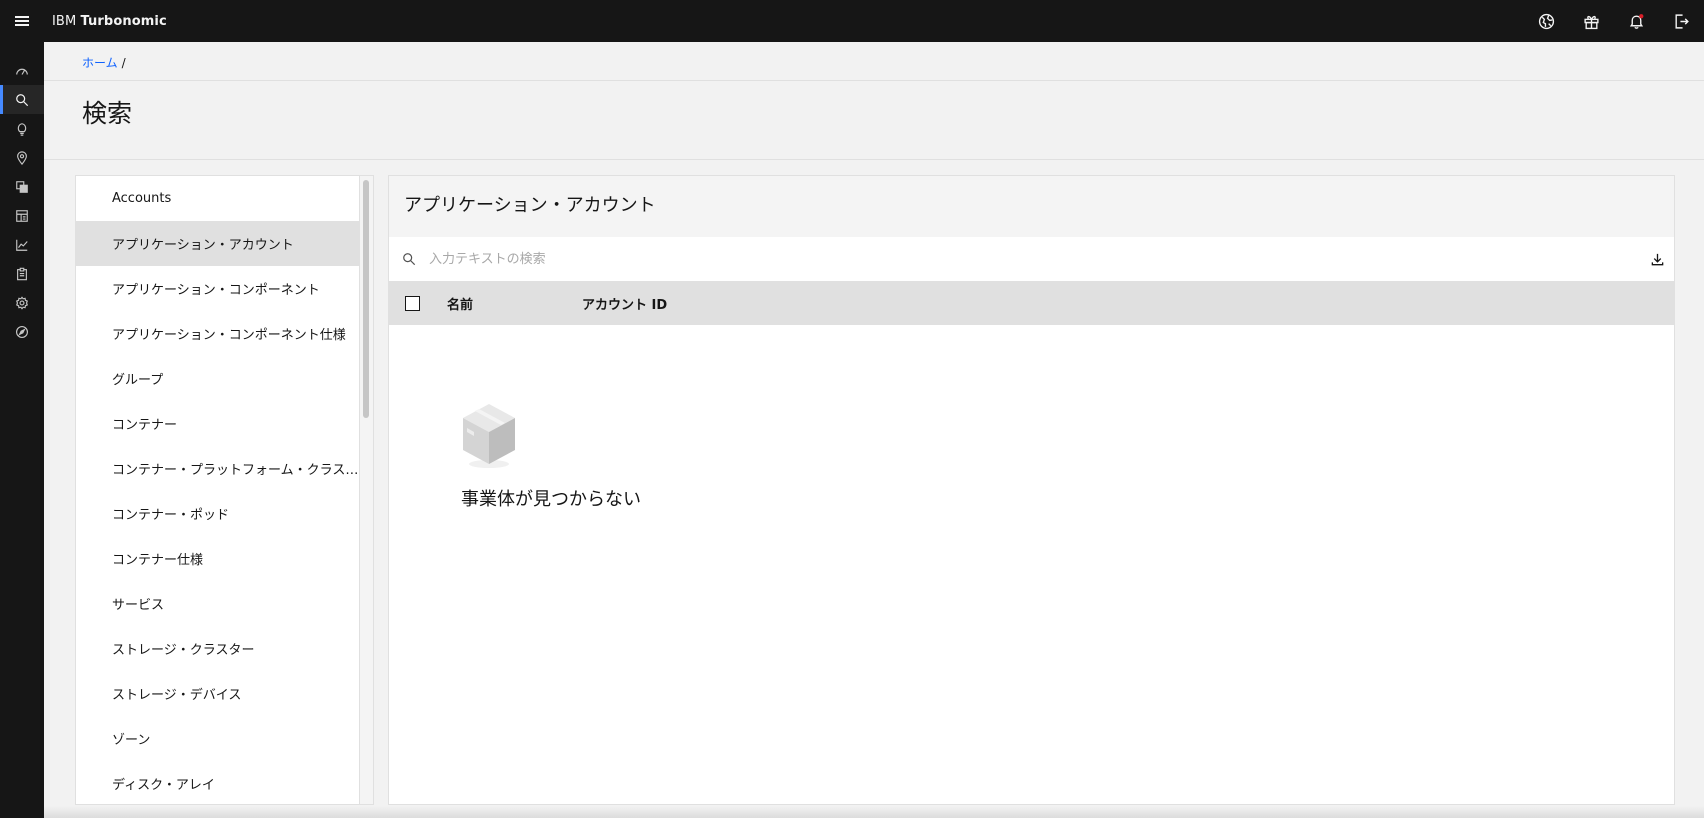  What do you see at coordinates (412, 303) in the screenshot?
I see `select-all-checkbox` at bounding box center [412, 303].